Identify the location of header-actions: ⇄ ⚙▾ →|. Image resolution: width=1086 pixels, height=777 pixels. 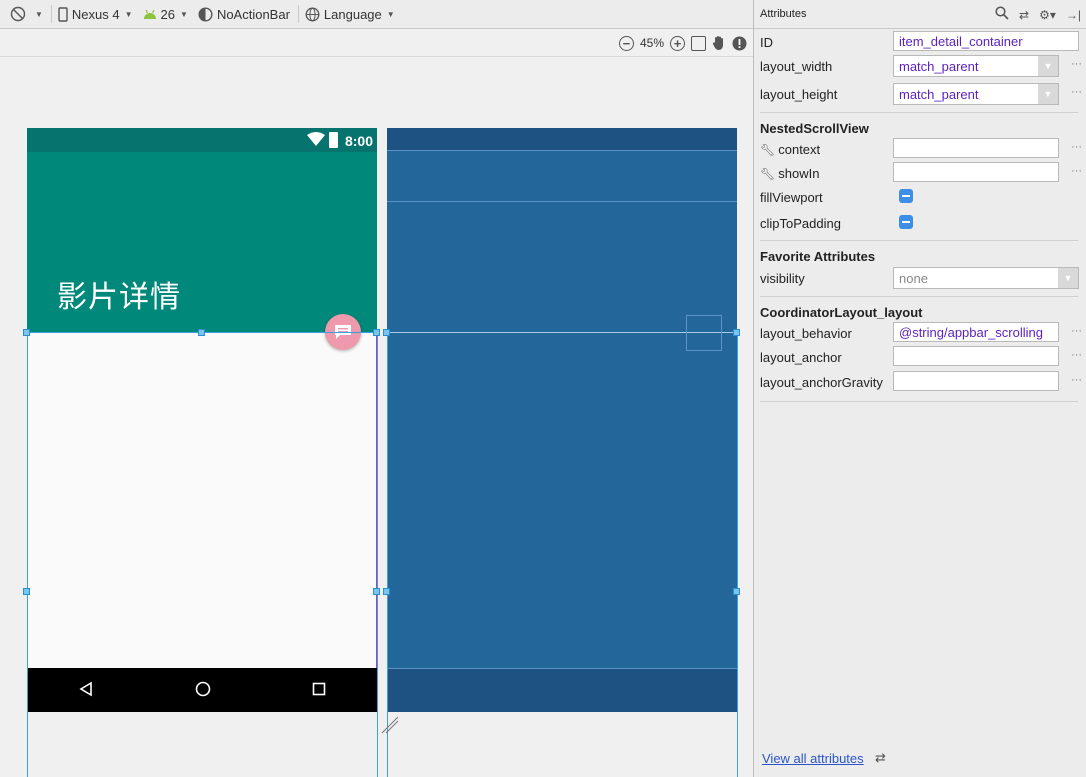
(1038, 14).